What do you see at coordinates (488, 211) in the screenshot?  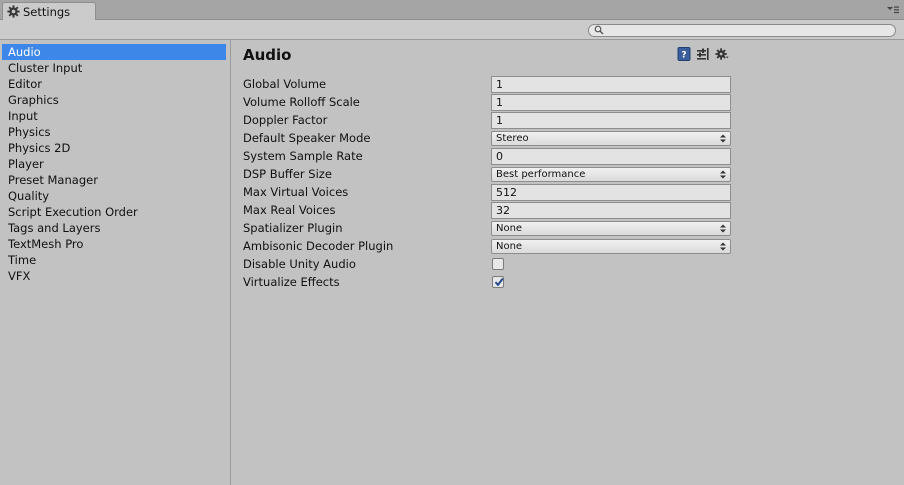 I see `row-max-real-voices: Max Real Voices 32` at bounding box center [488, 211].